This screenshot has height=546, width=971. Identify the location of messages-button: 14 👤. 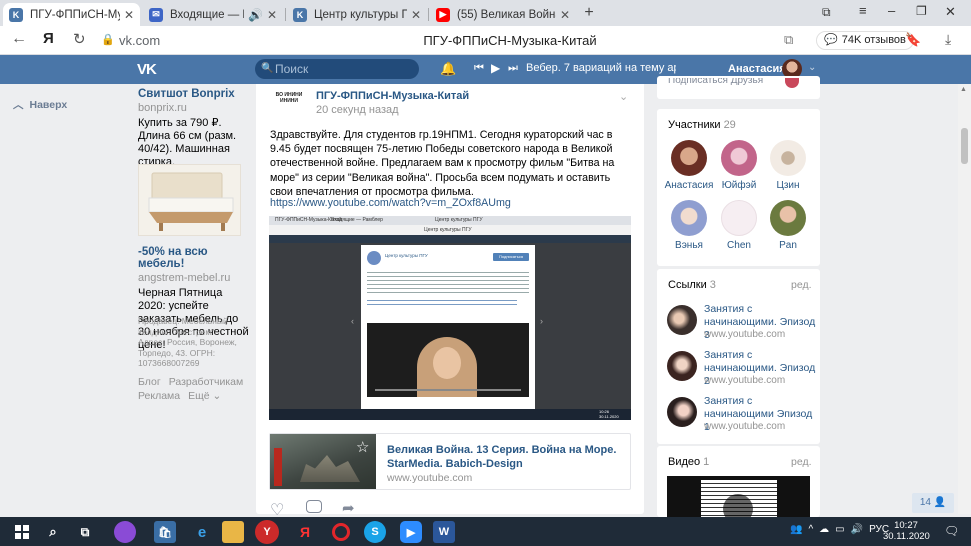
(933, 503).